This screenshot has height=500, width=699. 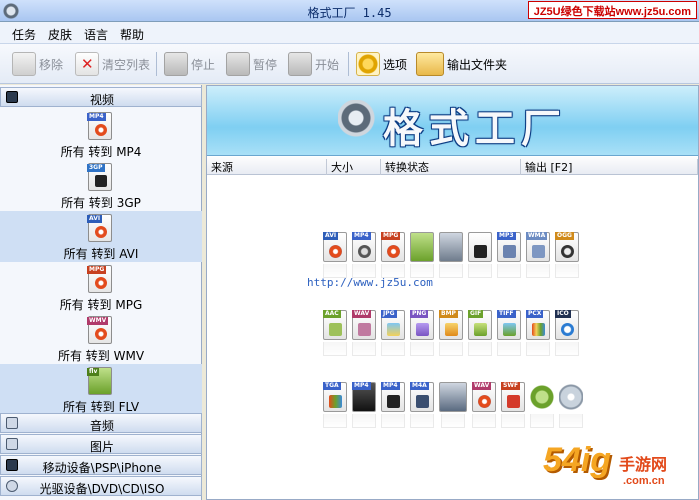 I want to click on category-audio: 音频, so click(x=101, y=423).